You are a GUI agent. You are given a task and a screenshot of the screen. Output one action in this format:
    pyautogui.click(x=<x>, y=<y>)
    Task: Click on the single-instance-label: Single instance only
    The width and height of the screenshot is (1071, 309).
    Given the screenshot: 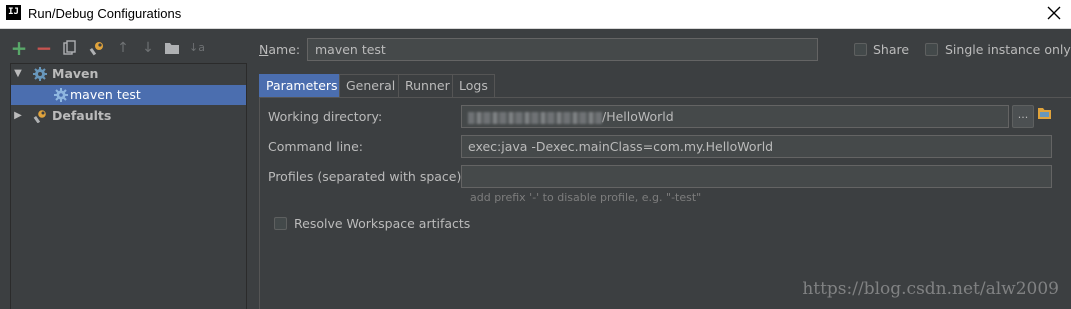 What is the action you would take?
    pyautogui.click(x=1008, y=49)
    